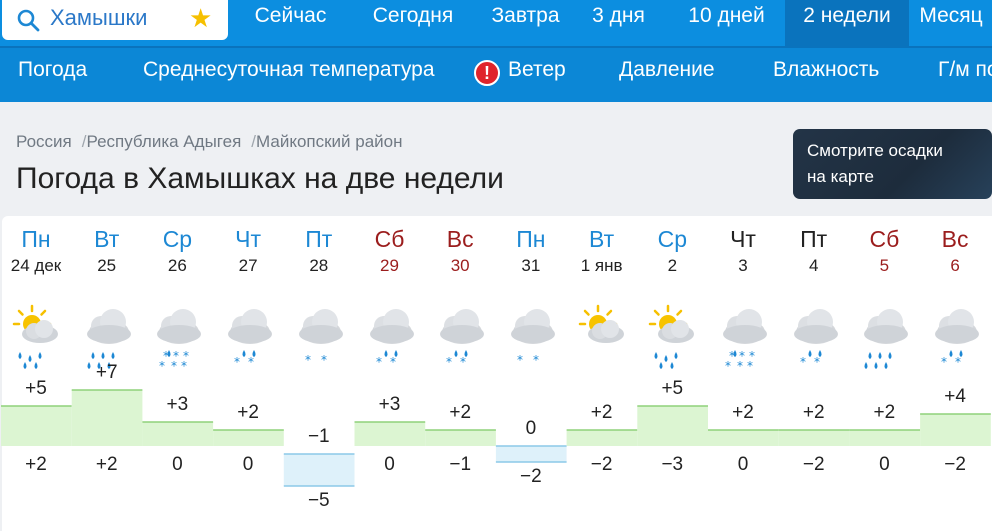 The image size is (992, 531). I want to click on nav-tab-3: 3 дня, so click(618, 23).